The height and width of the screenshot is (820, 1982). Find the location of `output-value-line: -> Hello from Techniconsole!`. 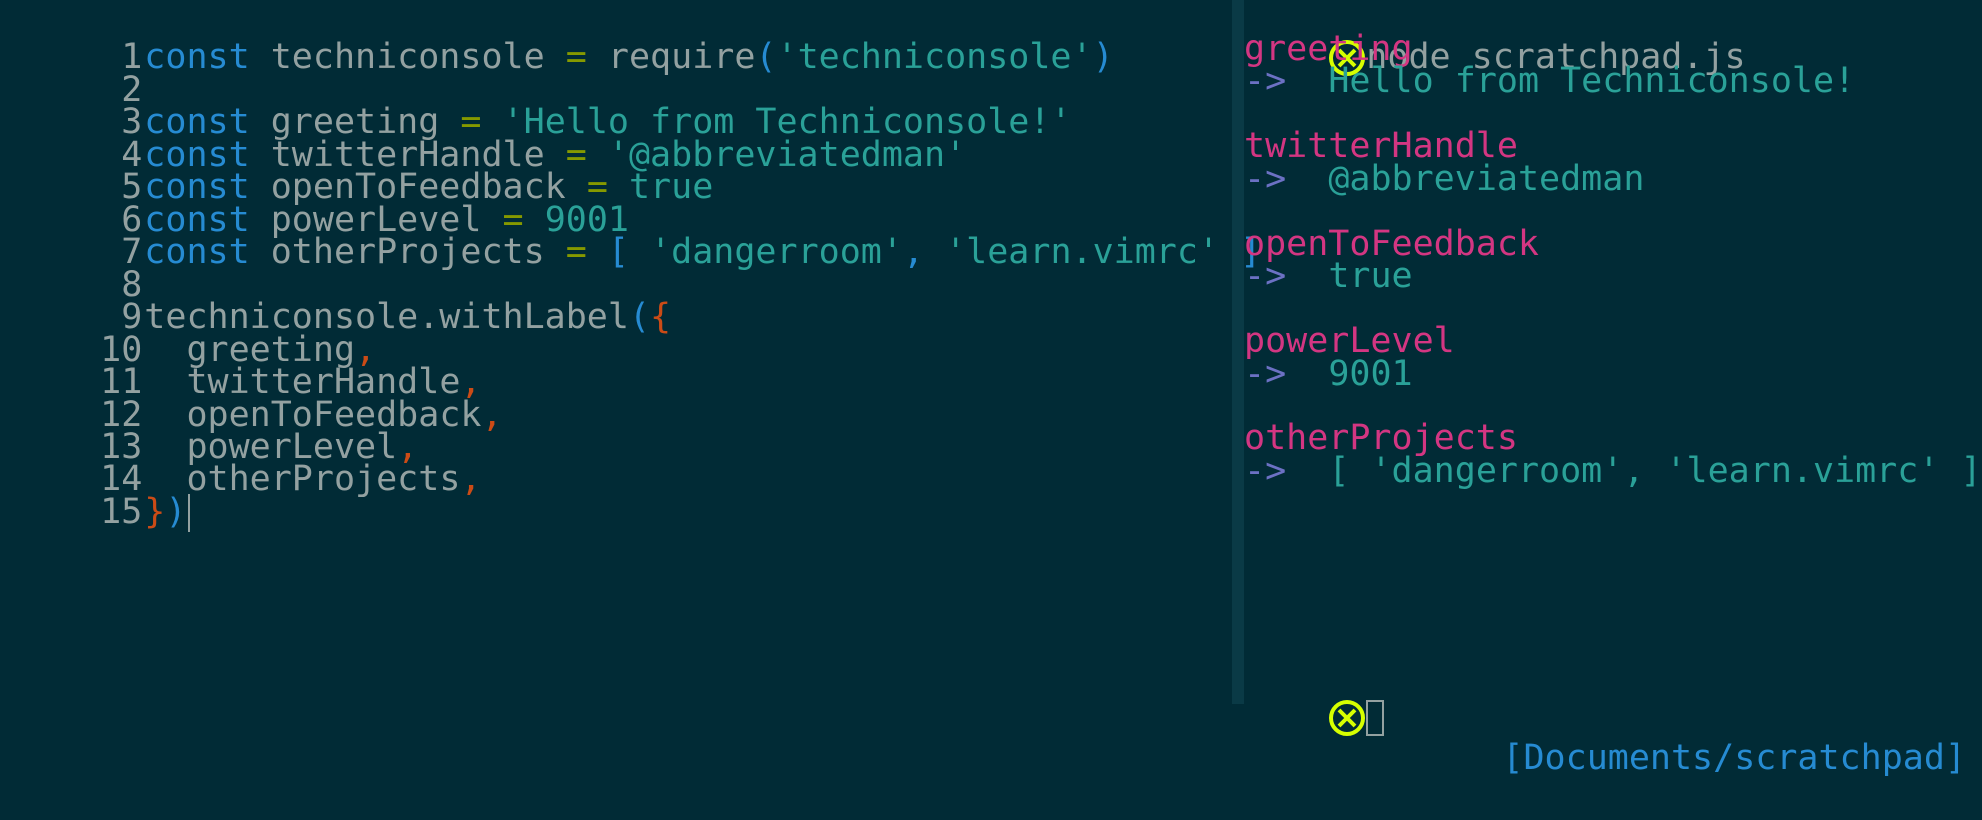

output-value-line: -> Hello from Techniconsole! is located at coordinates (1549, 81).